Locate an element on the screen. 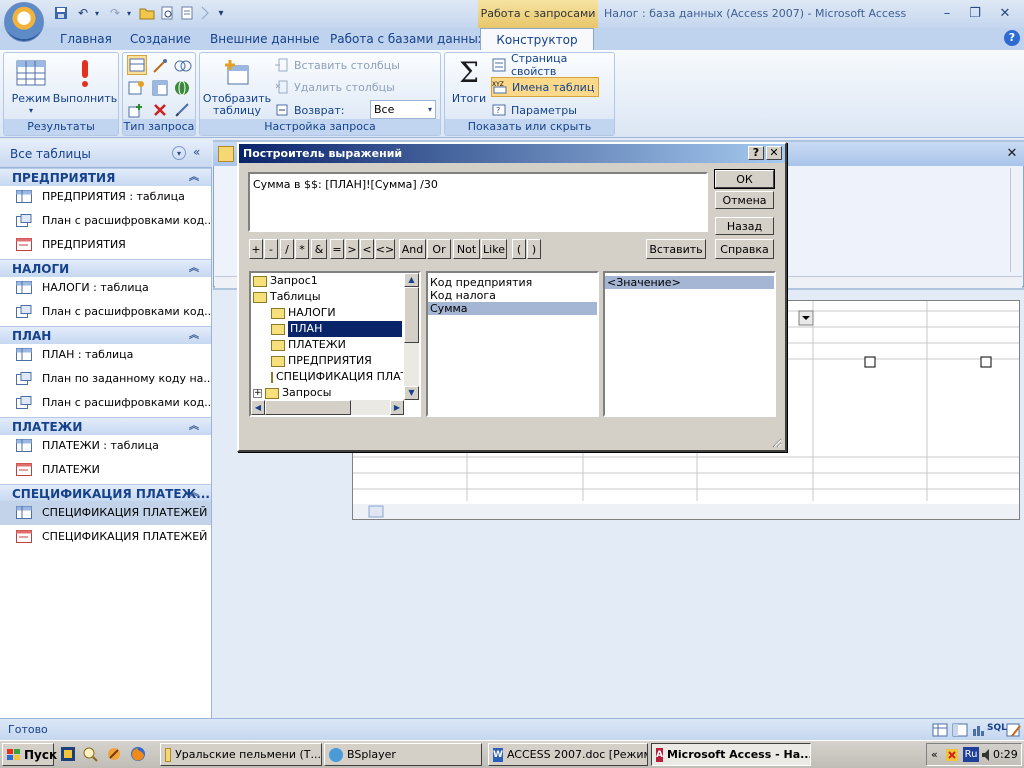  scroll-down-icon: ▼ is located at coordinates (411, 393).